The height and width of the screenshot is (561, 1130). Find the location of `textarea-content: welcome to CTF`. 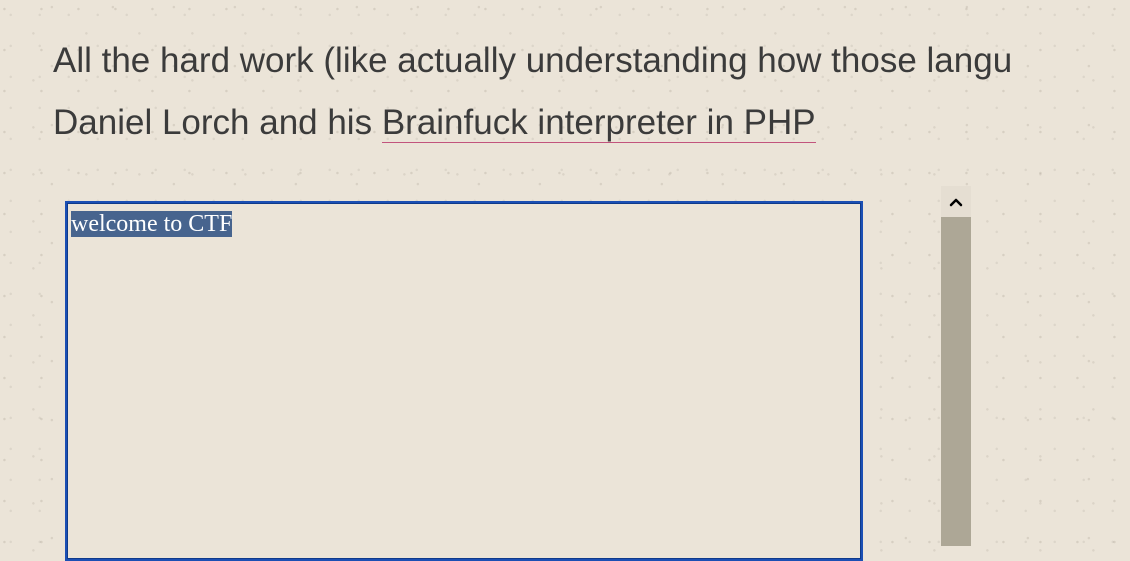

textarea-content: welcome to CTF is located at coordinates (464, 224).